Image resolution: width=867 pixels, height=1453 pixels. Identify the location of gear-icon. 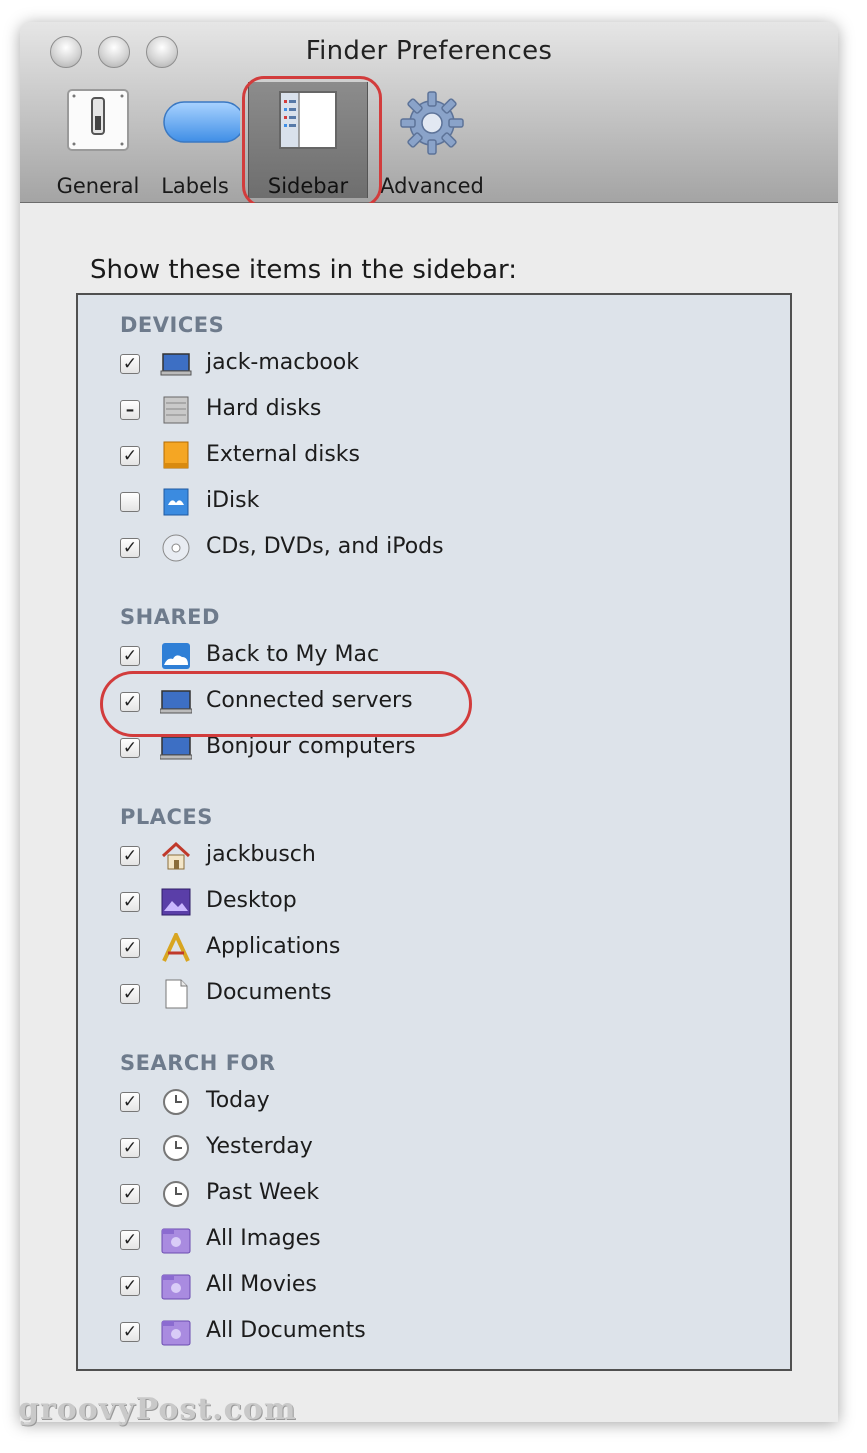
(432, 125).